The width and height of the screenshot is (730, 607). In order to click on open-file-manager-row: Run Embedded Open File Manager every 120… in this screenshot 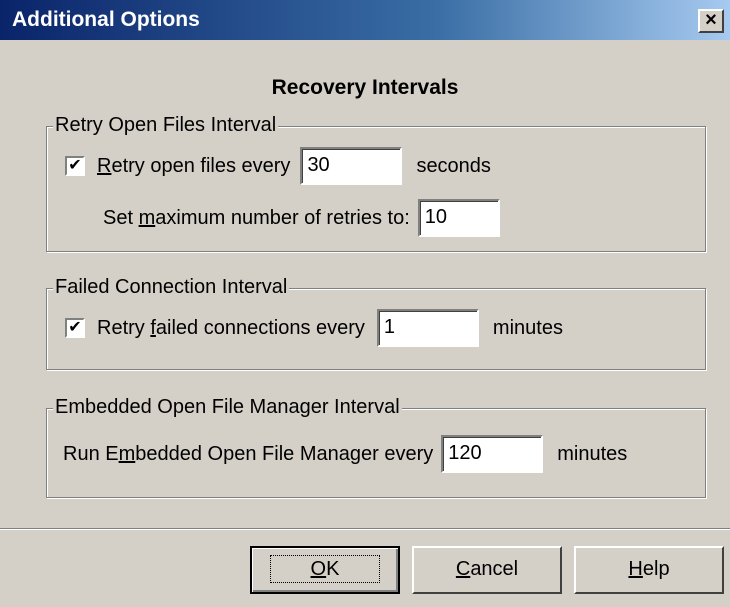, I will do `click(345, 454)`.